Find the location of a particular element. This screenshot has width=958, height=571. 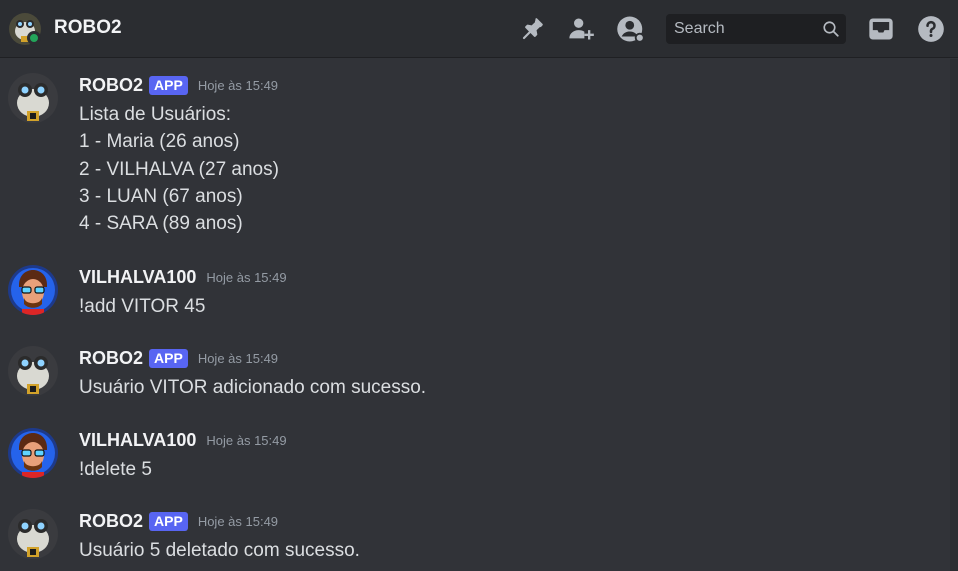

search-box is located at coordinates (756, 29).